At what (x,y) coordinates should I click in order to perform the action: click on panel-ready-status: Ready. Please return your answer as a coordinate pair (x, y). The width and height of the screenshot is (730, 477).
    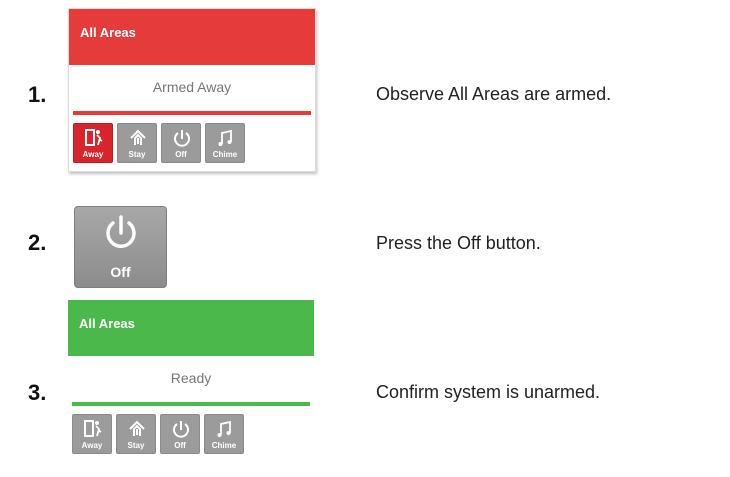
    Looking at the image, I should click on (191, 378).